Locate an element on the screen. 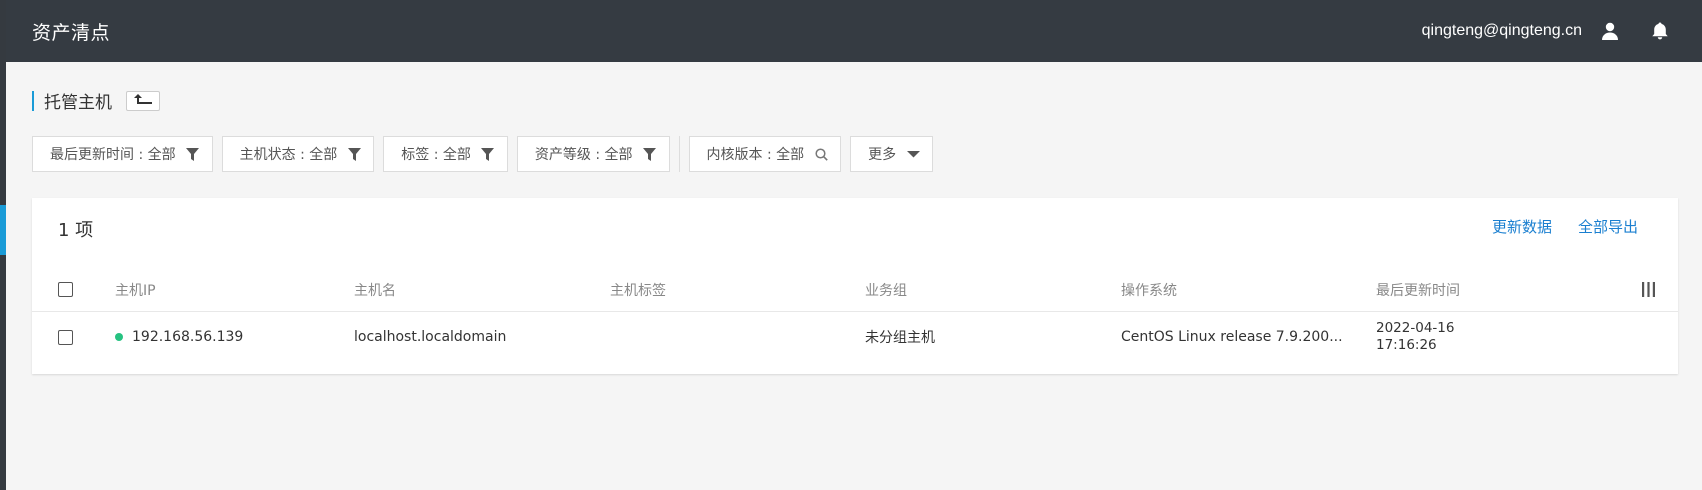 The width and height of the screenshot is (1702, 490). column-header-ip: 主机IP is located at coordinates (135, 289).